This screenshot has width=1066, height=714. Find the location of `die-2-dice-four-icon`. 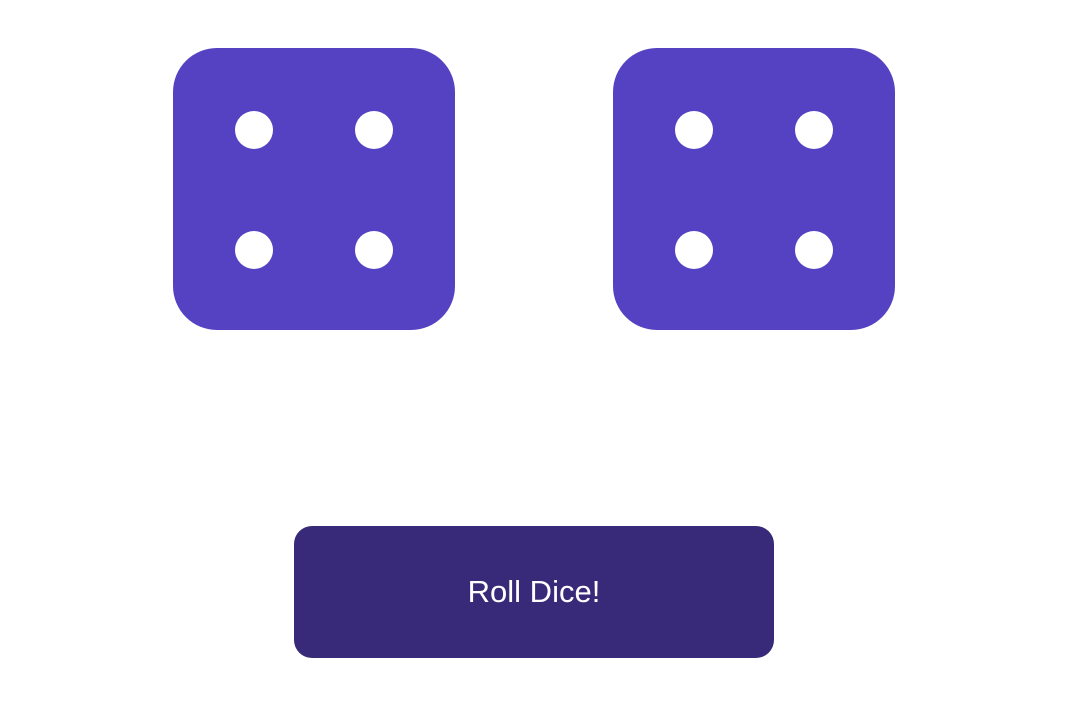

die-2-dice-four-icon is located at coordinates (754, 189).